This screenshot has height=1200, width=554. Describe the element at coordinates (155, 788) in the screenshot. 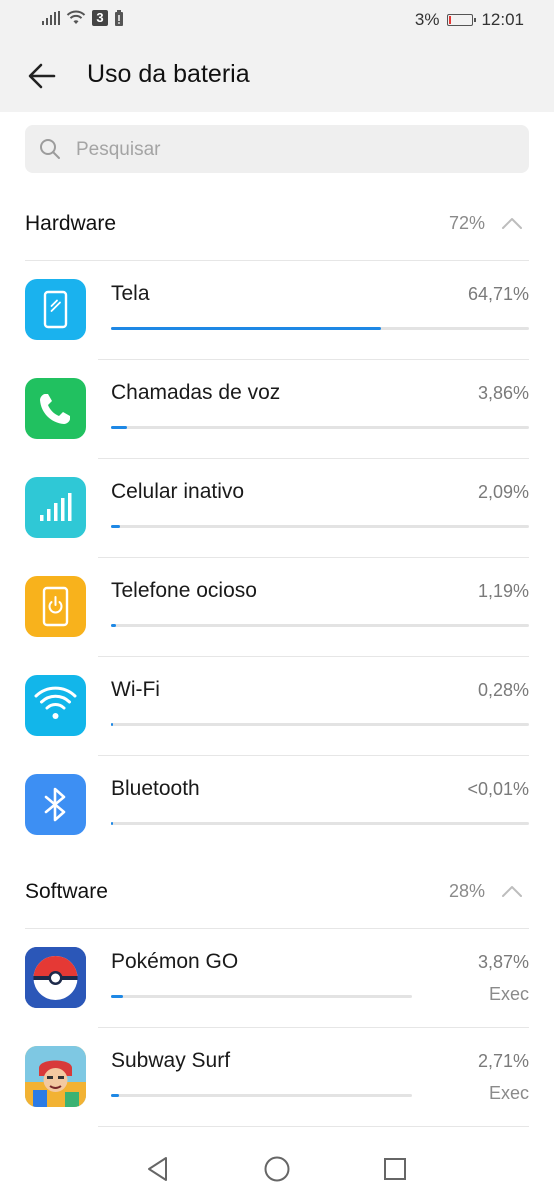

I see `list-item-label: Bluetooth` at that location.